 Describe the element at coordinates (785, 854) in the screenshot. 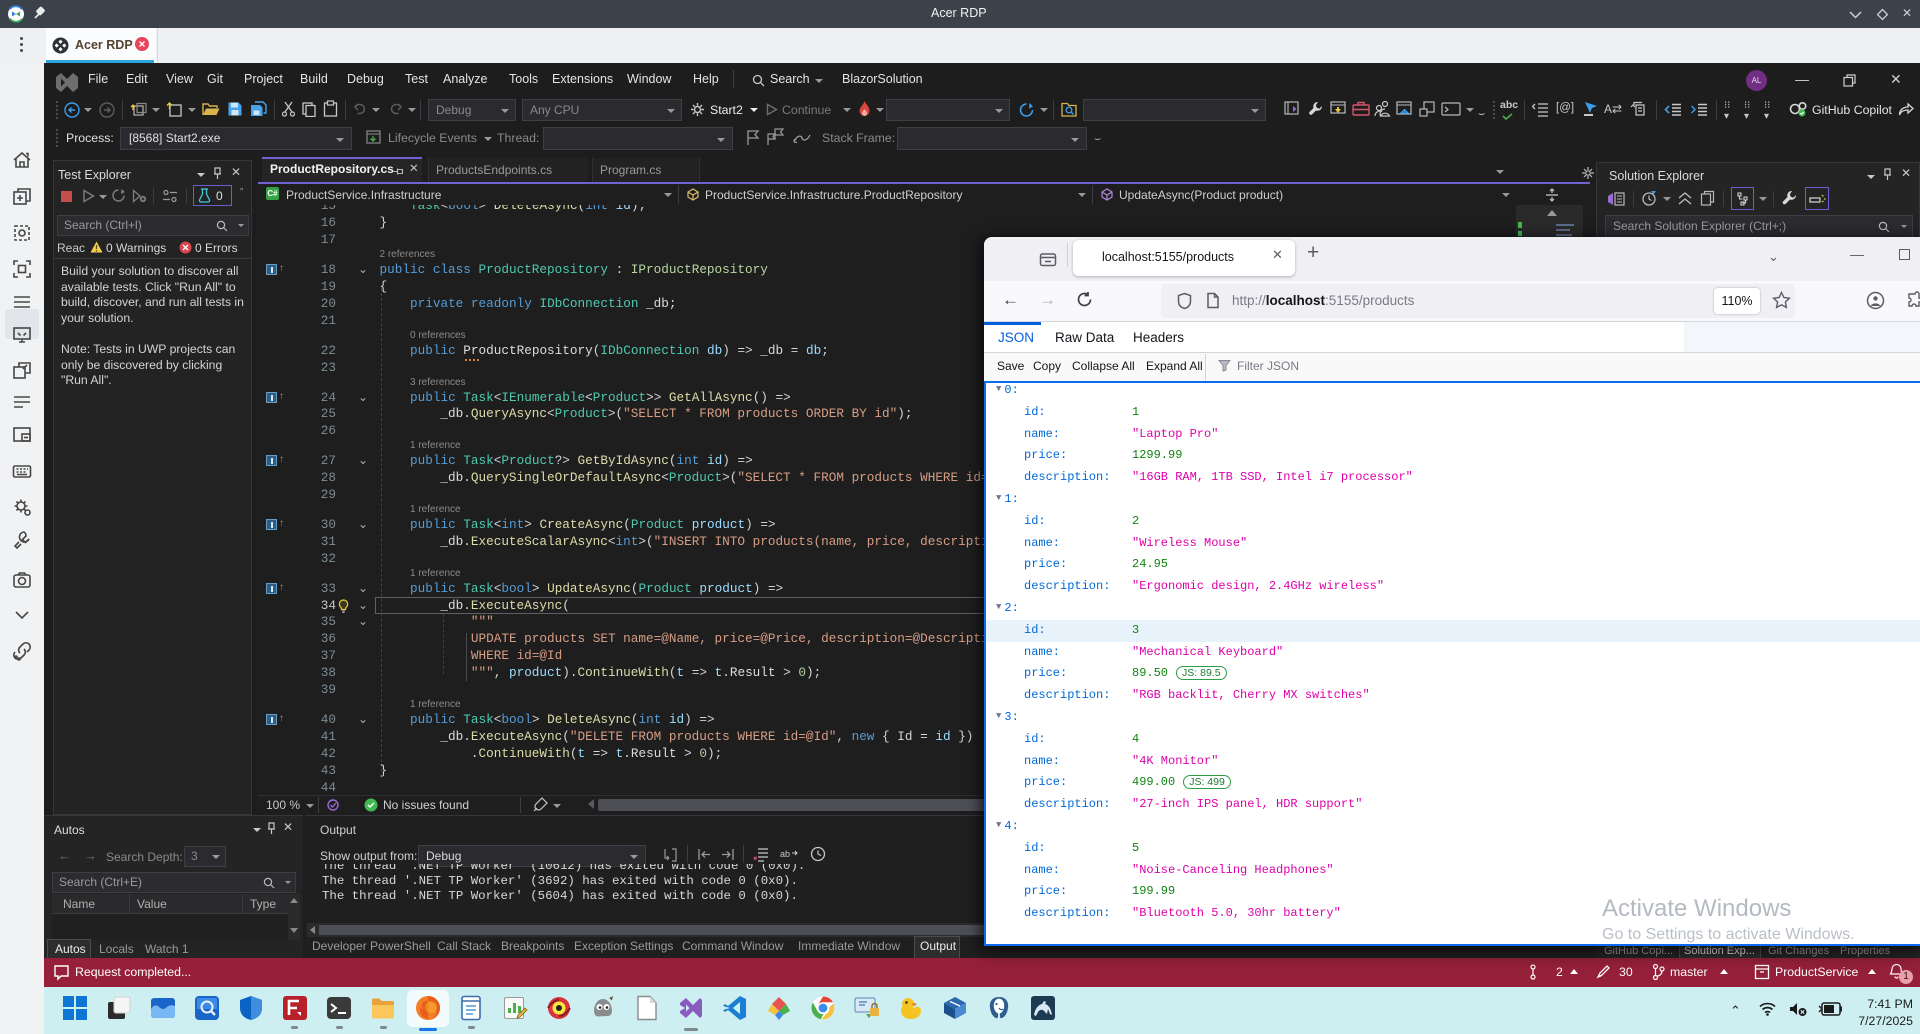

I see `svg-text: ab` at that location.